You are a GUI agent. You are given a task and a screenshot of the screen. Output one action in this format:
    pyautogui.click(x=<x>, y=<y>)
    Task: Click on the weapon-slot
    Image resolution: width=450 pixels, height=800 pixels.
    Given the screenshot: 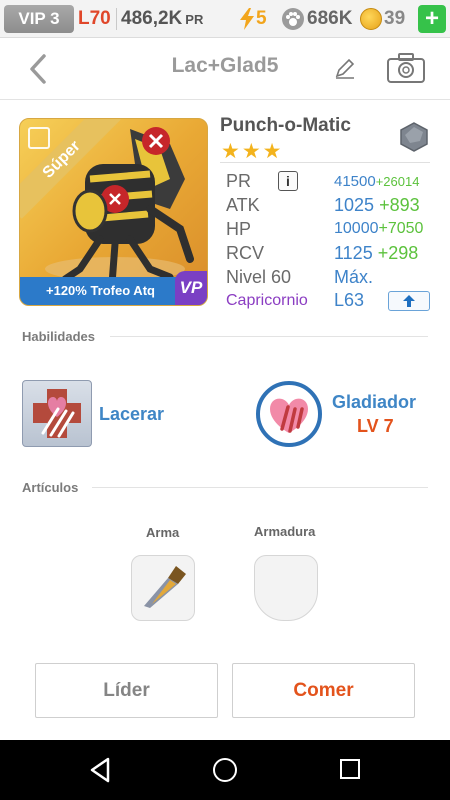 What is the action you would take?
    pyautogui.click(x=163, y=588)
    